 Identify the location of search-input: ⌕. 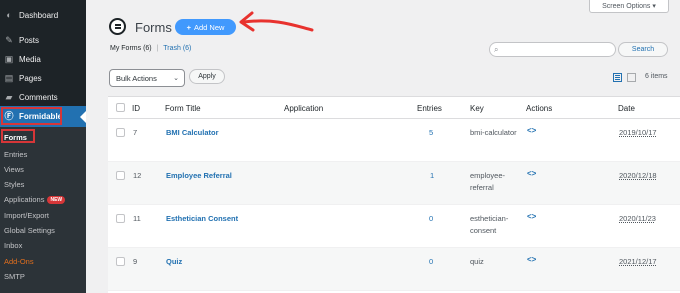
(552, 49).